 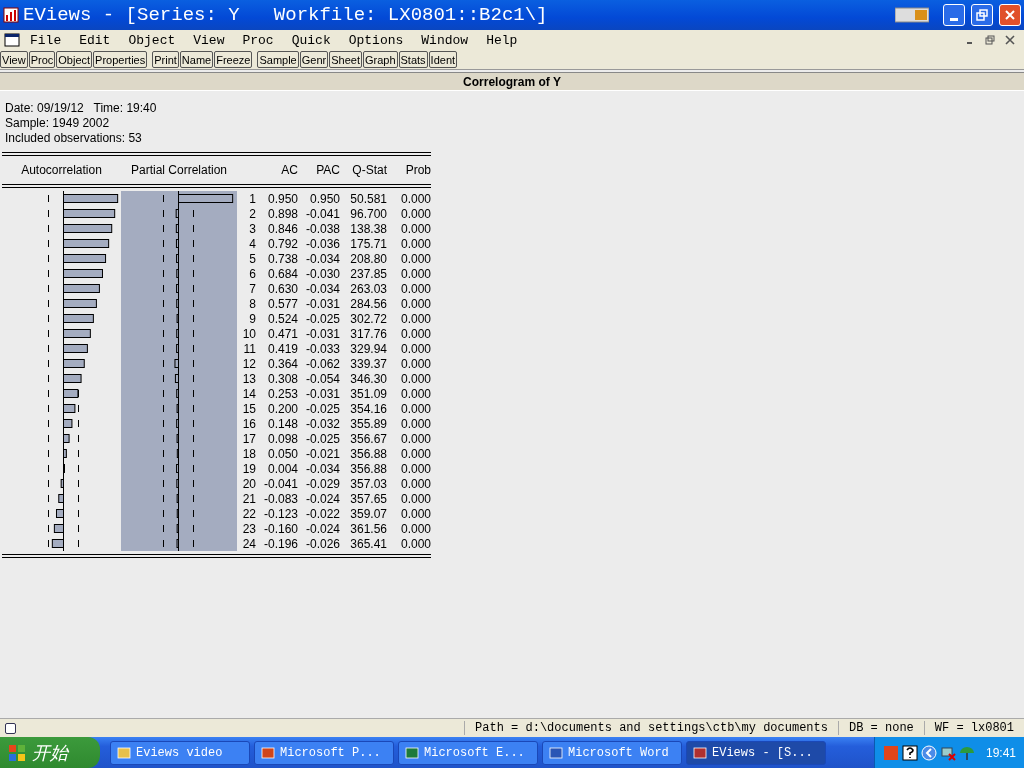 I want to click on q-stat-cell-text: 208.80, so click(x=368, y=258).